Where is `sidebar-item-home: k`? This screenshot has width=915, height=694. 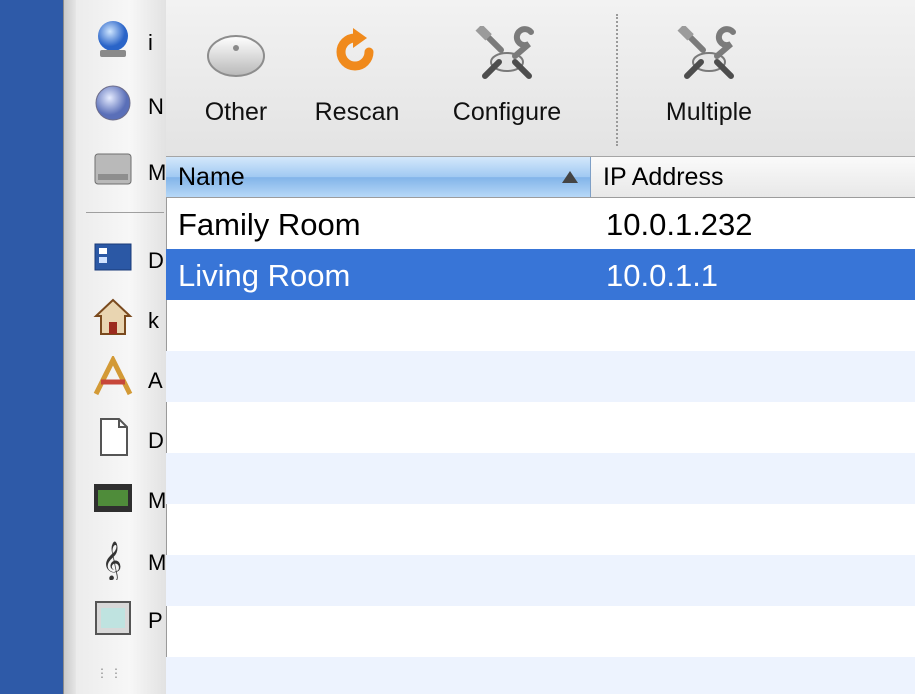 sidebar-item-home: k is located at coordinates (129, 320).